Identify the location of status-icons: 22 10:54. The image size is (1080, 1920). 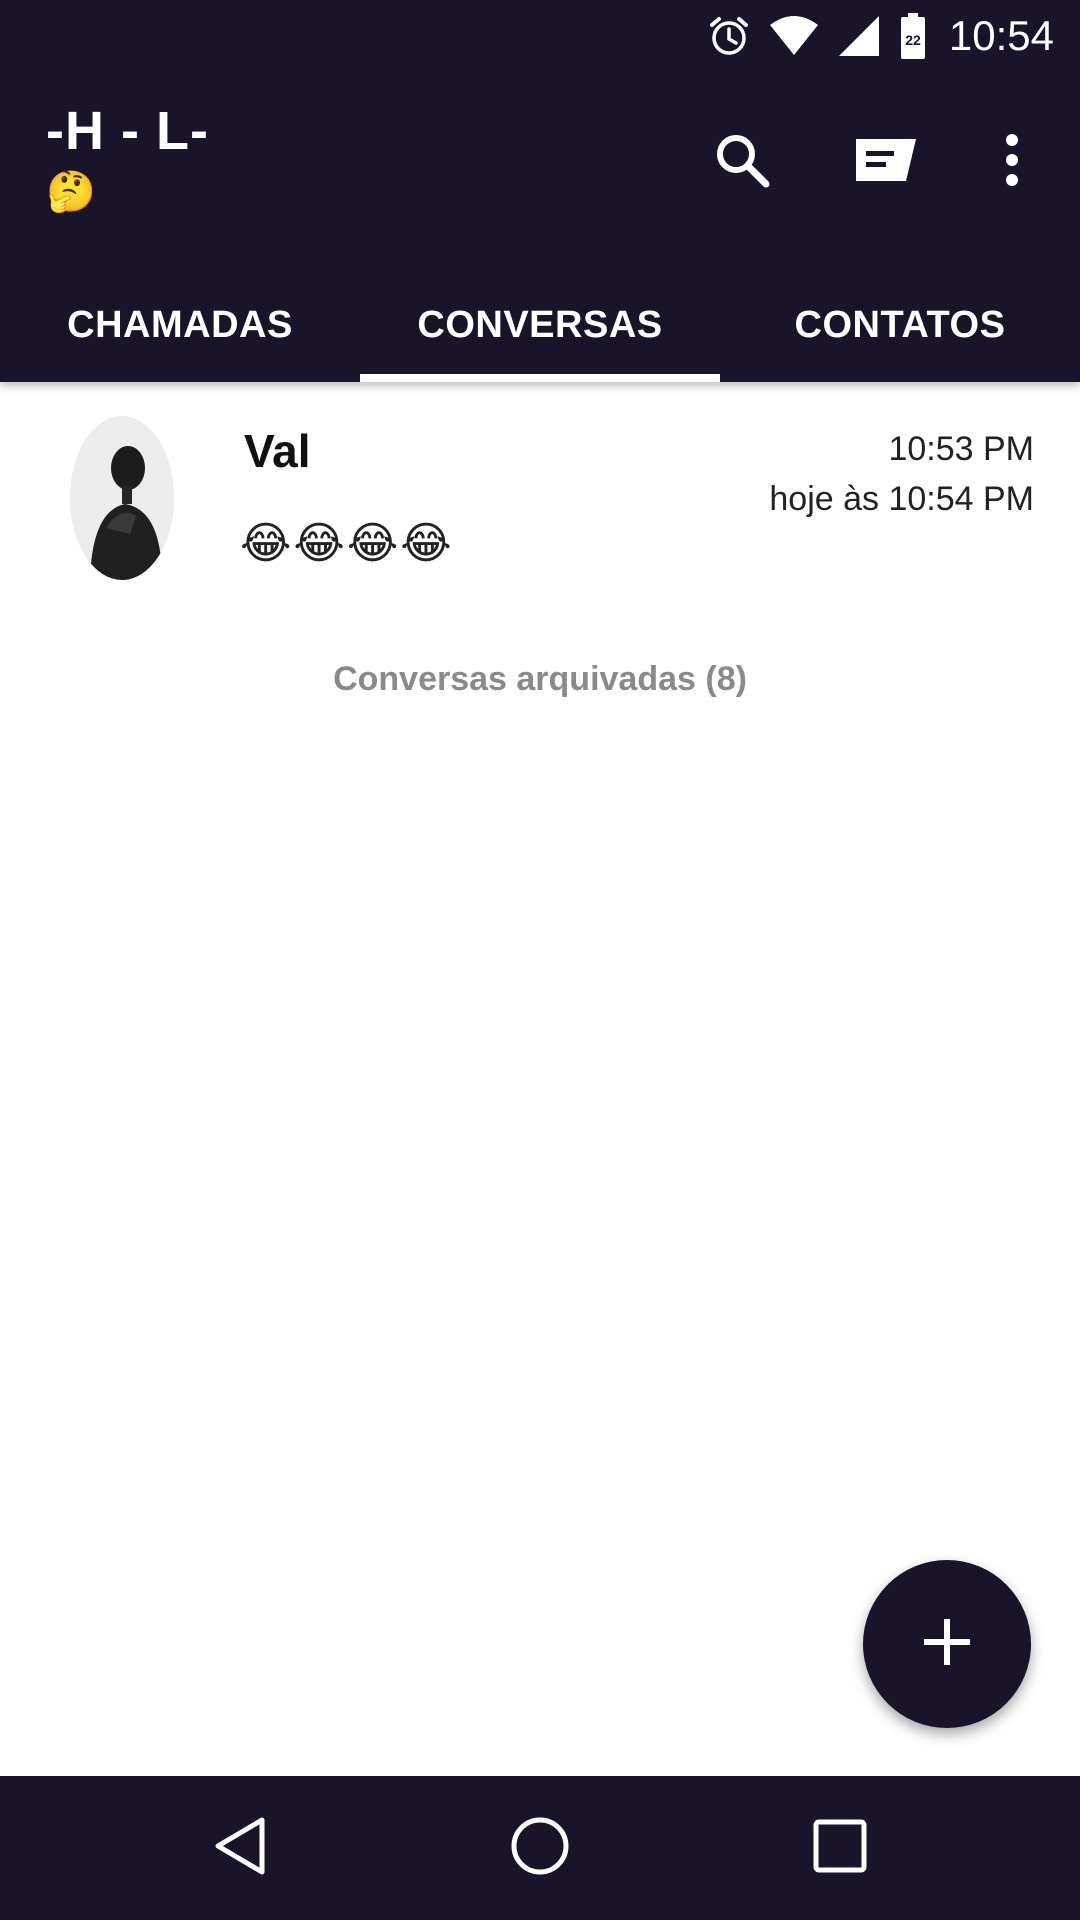
(880, 36).